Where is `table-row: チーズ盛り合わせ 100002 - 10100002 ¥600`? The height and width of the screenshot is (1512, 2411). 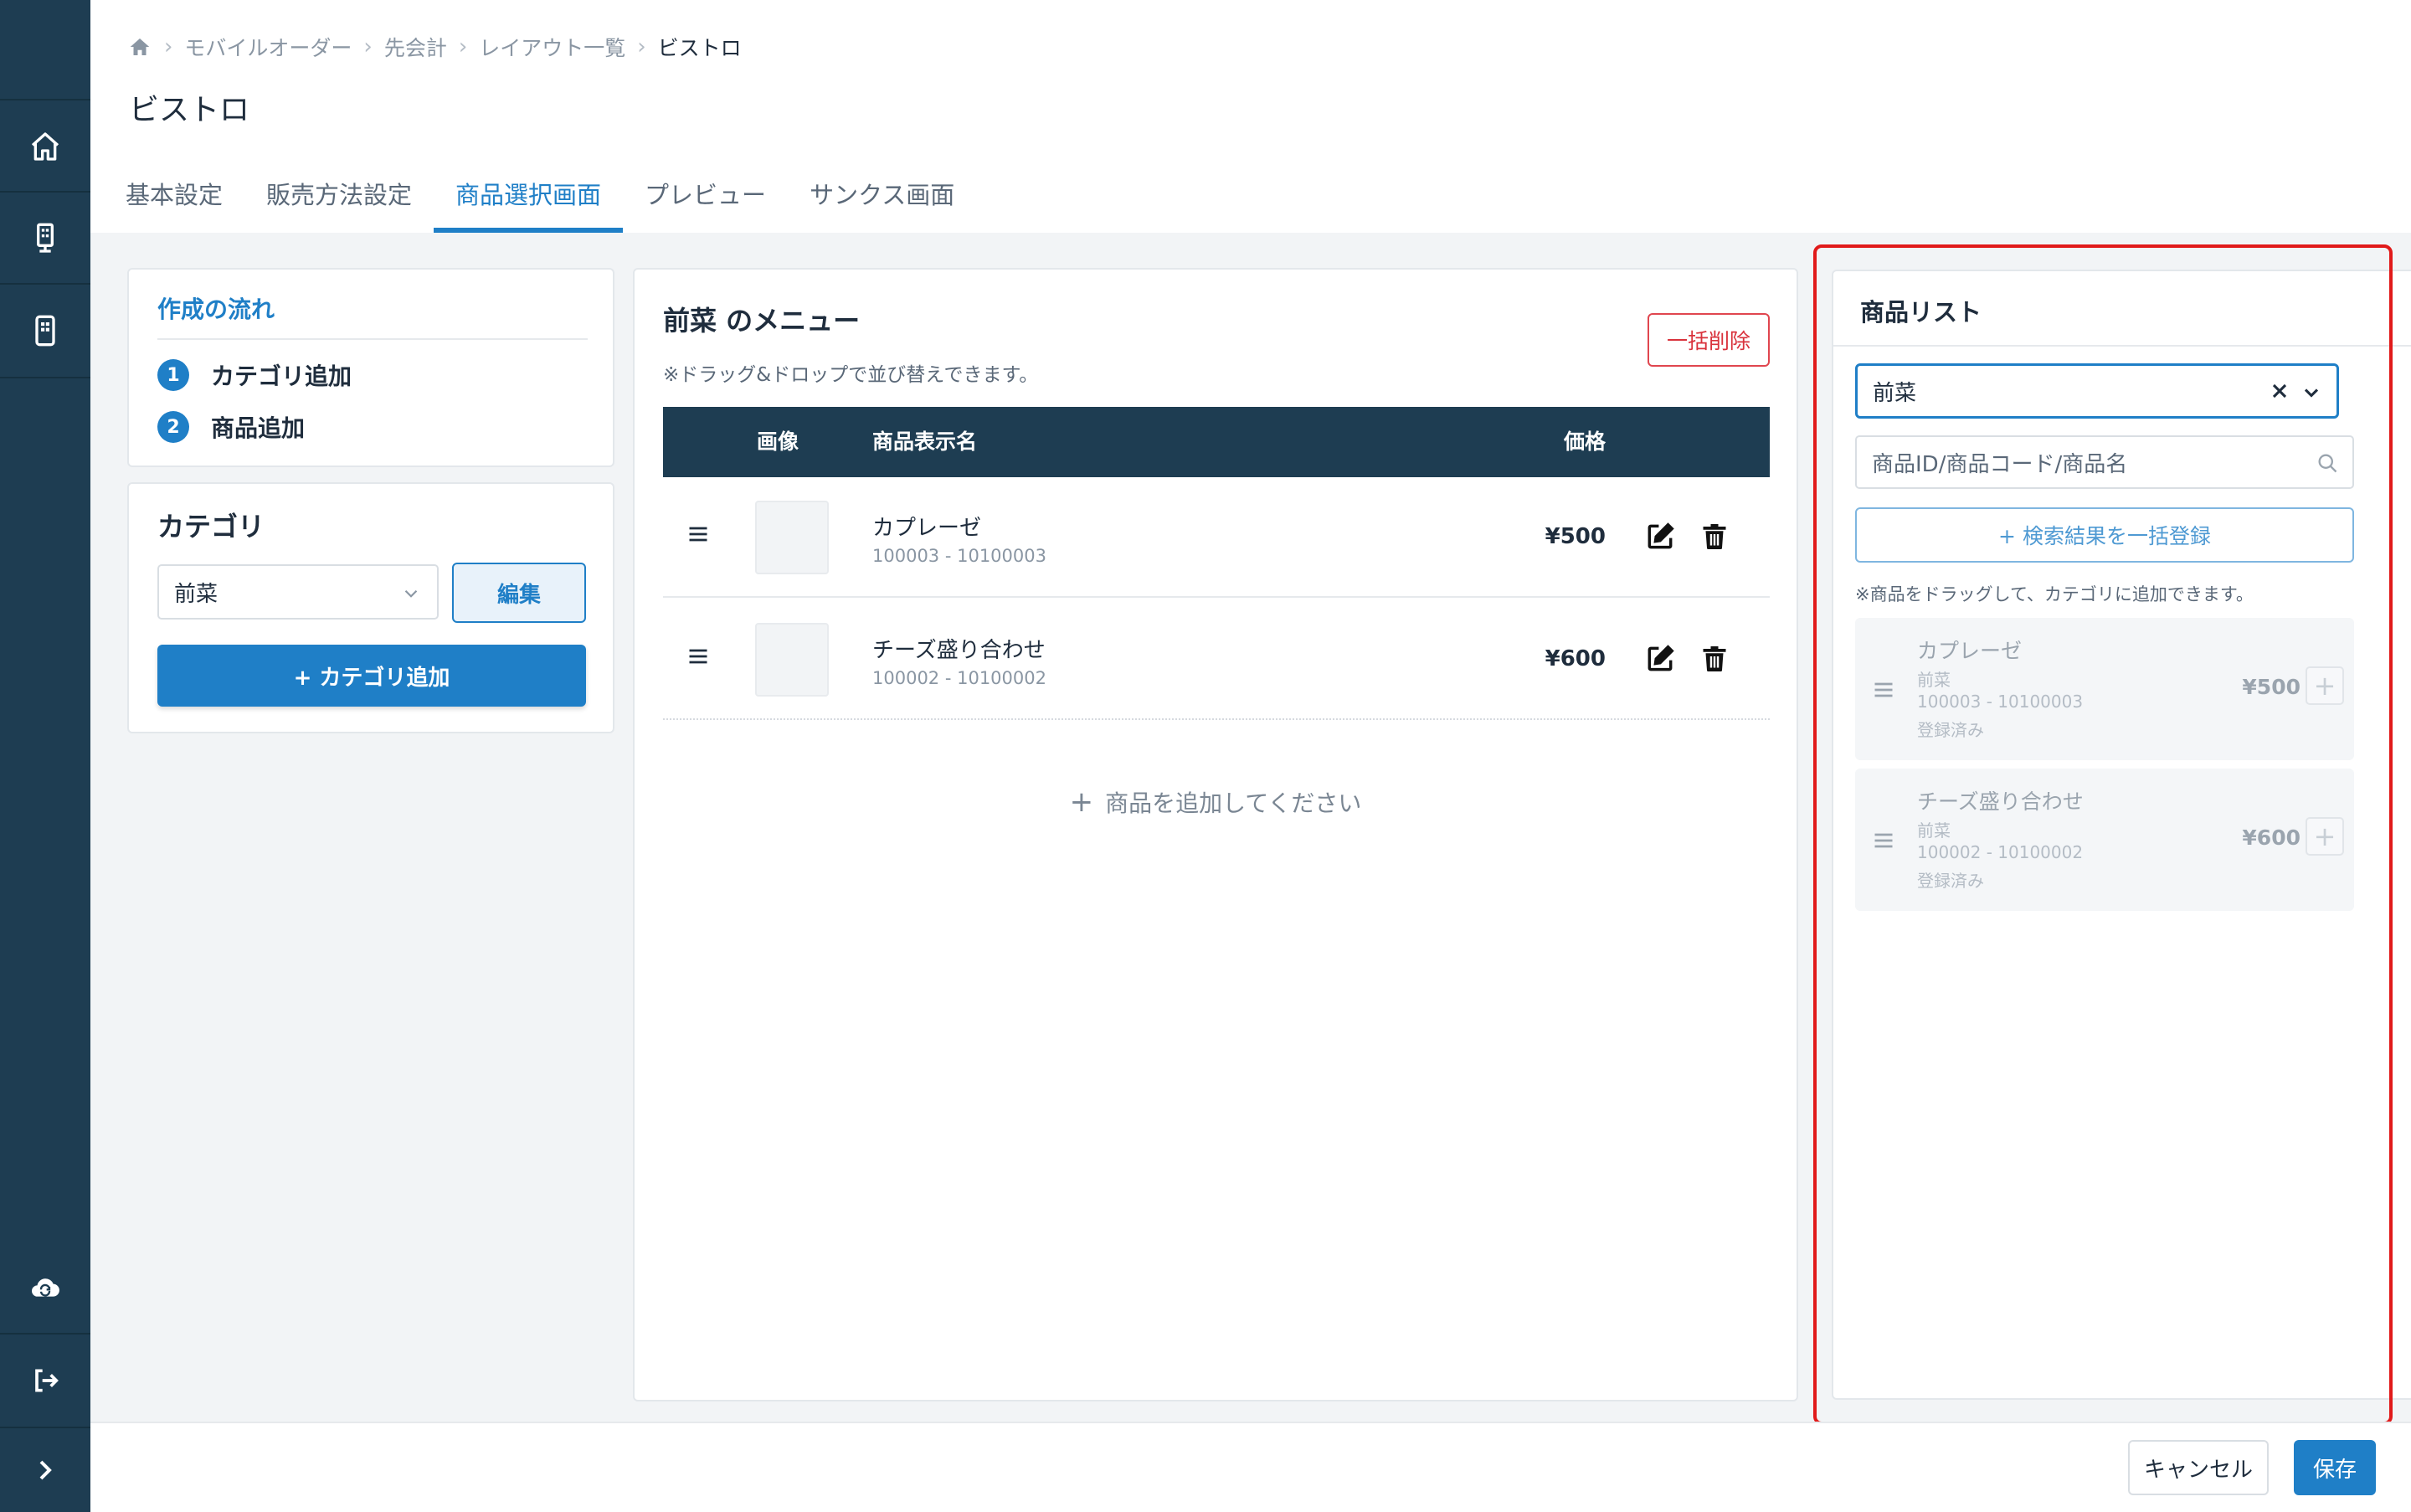 table-row: チーズ盛り合わせ 100002 - 10100002 ¥600 is located at coordinates (1216, 659).